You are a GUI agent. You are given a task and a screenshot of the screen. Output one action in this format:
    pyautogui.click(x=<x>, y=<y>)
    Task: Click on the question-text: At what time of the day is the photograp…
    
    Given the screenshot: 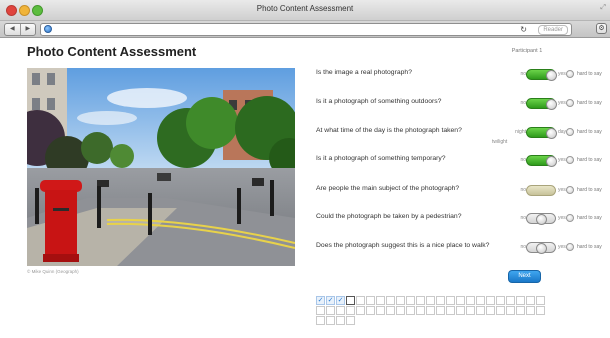 What is the action you would take?
    pyautogui.click(x=389, y=130)
    